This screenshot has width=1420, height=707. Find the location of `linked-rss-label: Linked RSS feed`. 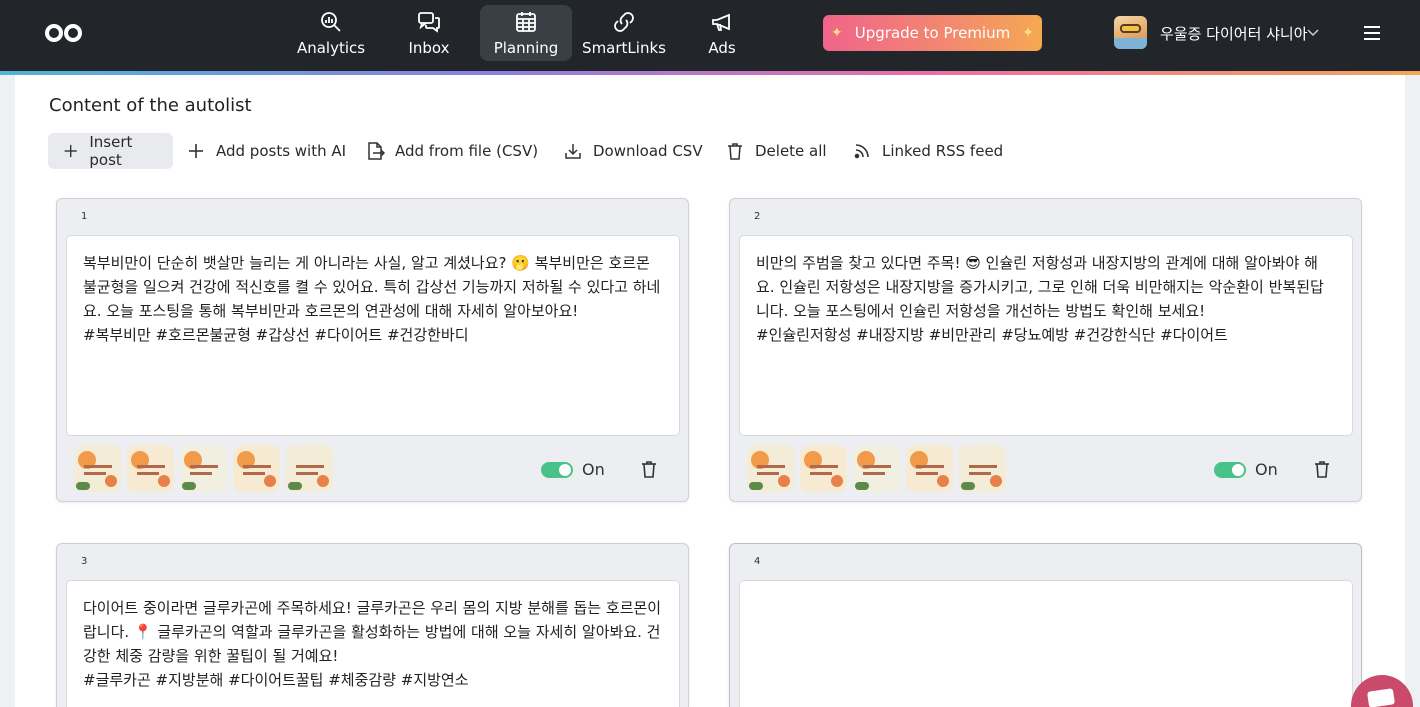

linked-rss-label: Linked RSS feed is located at coordinates (943, 151).